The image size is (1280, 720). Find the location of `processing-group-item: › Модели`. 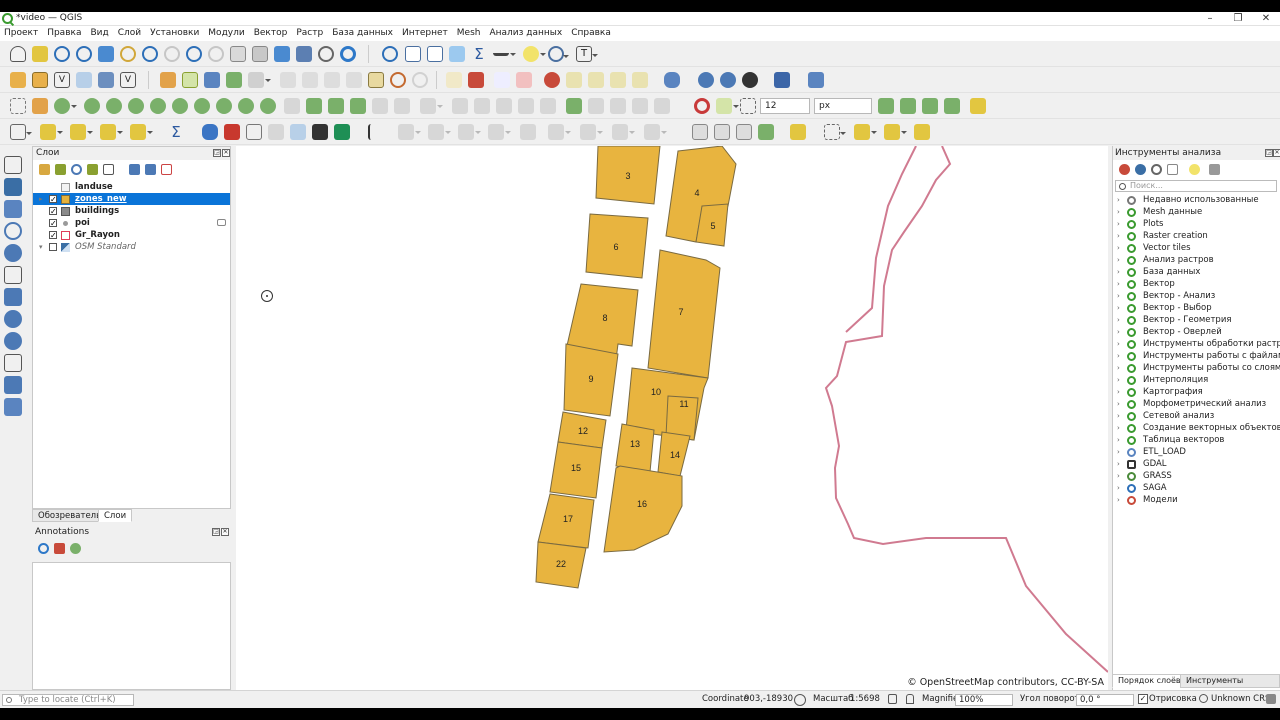

processing-group-item: › Модели is located at coordinates (1196, 500).